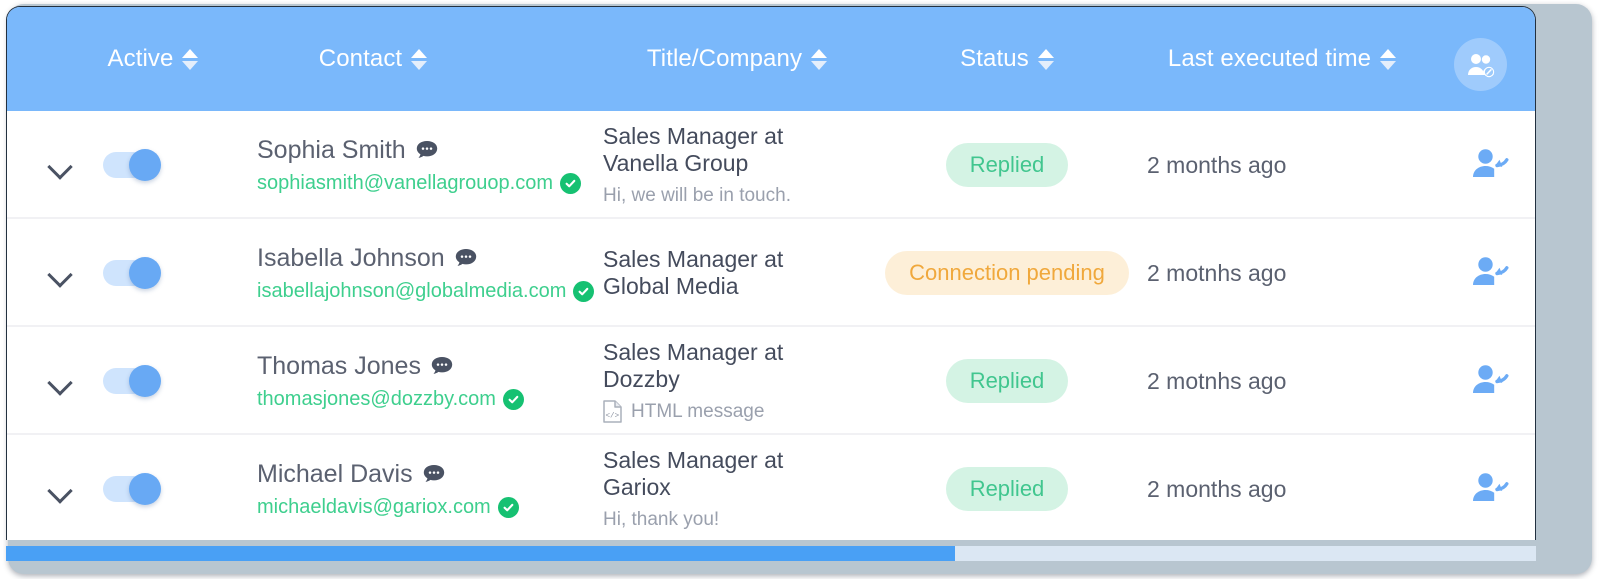 The width and height of the screenshot is (1600, 579). Describe the element at coordinates (1388, 59) in the screenshot. I see `sort-toggle-last-executed-time` at that location.